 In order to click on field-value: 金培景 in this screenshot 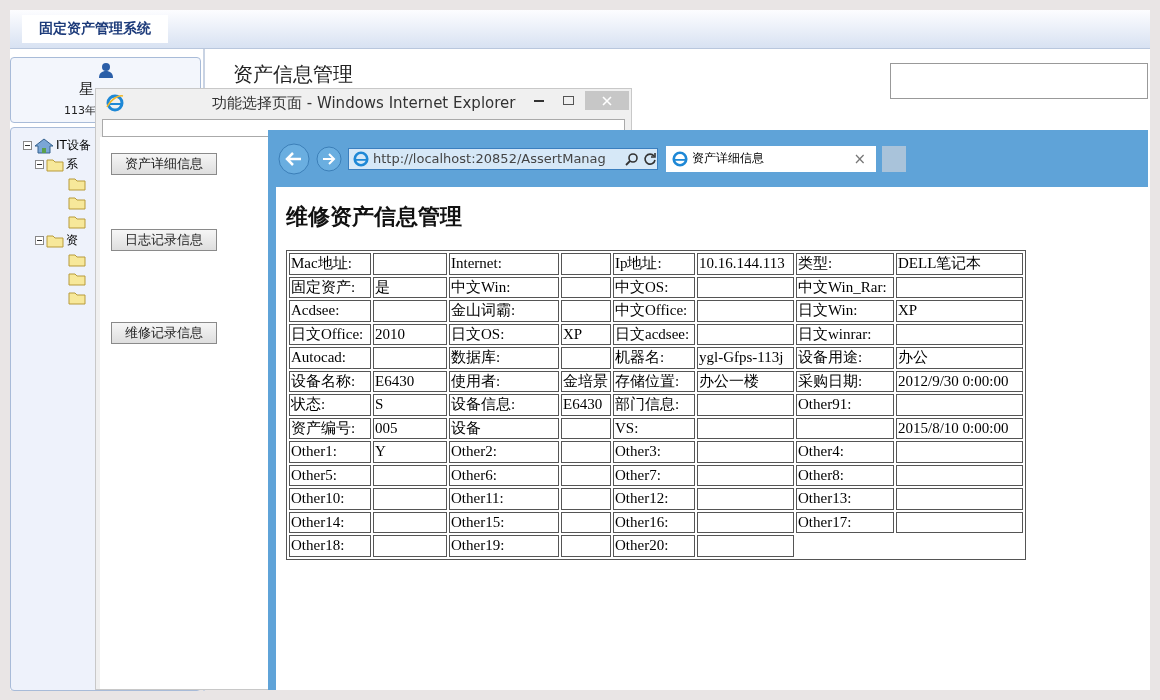, I will do `click(586, 381)`.